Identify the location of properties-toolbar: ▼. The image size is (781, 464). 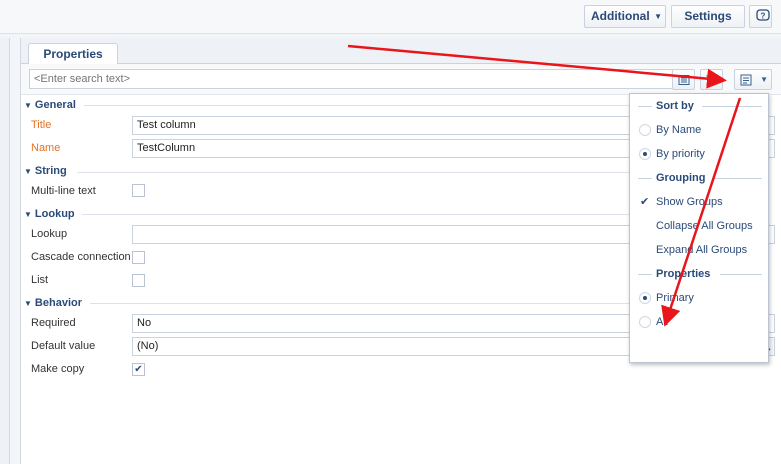
(401, 79).